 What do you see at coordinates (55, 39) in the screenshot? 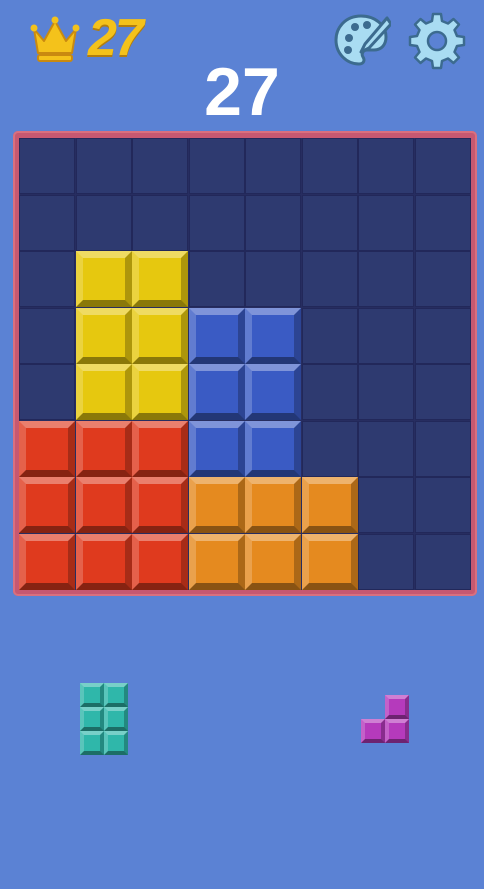
I see `crown-icon` at bounding box center [55, 39].